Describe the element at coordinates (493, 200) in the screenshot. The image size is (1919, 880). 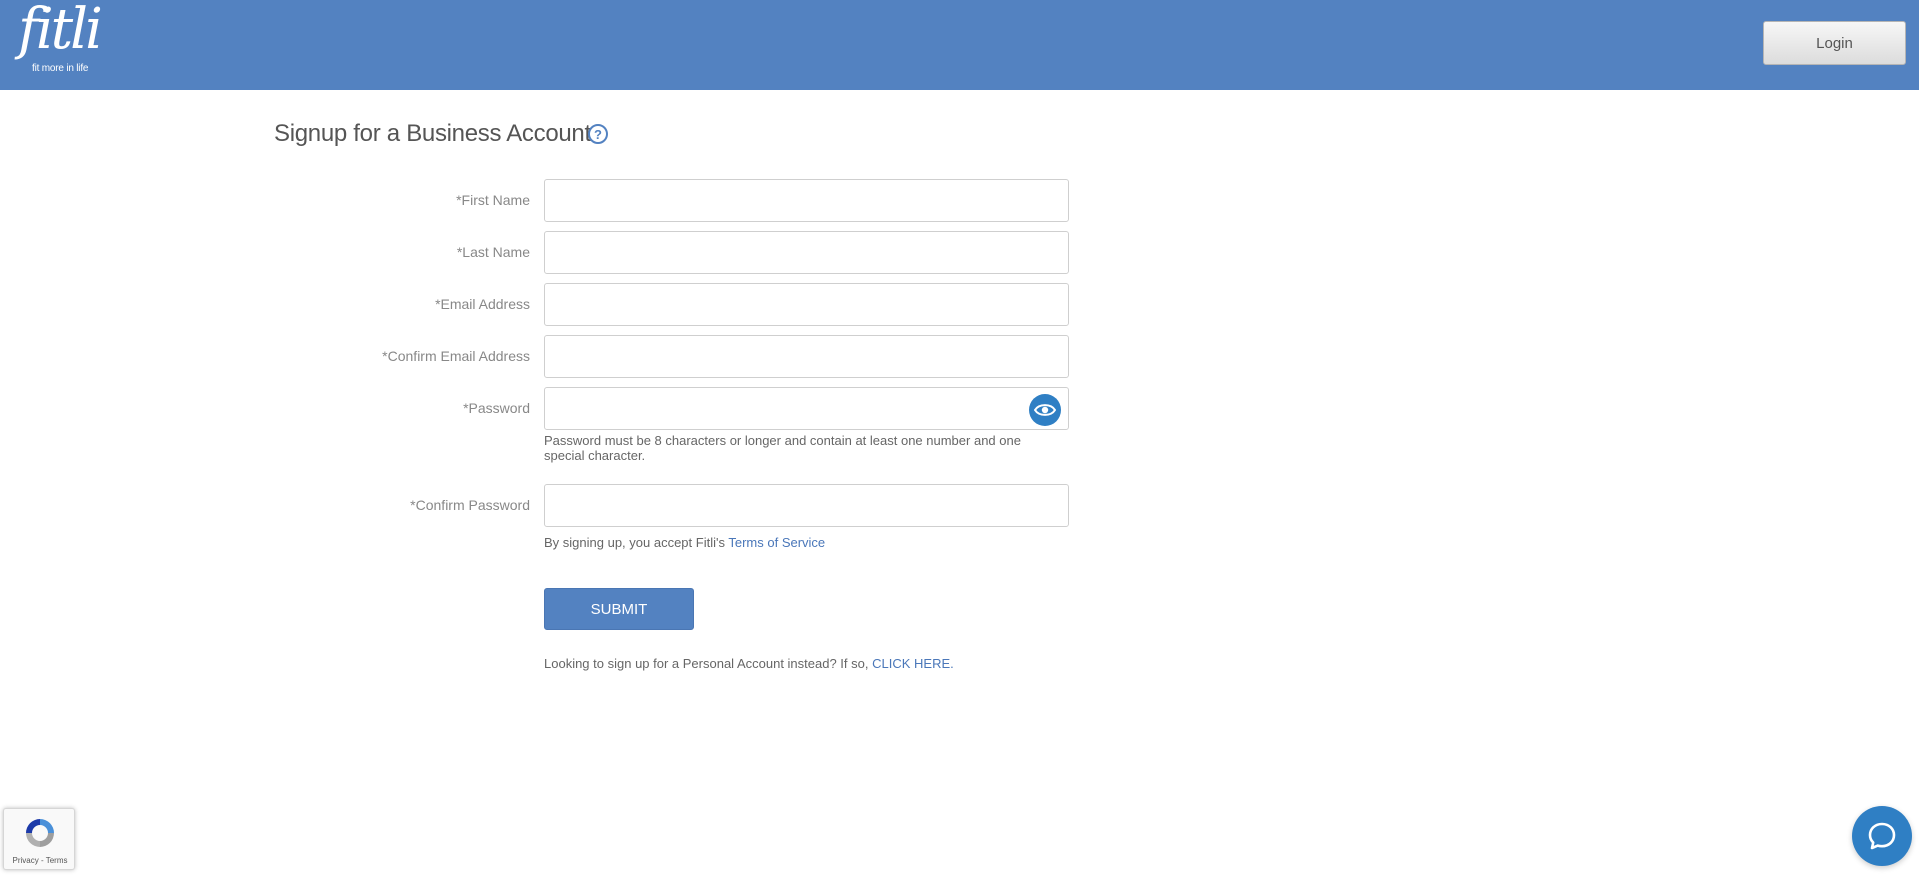
I see `first-name-label: *First Name` at that location.